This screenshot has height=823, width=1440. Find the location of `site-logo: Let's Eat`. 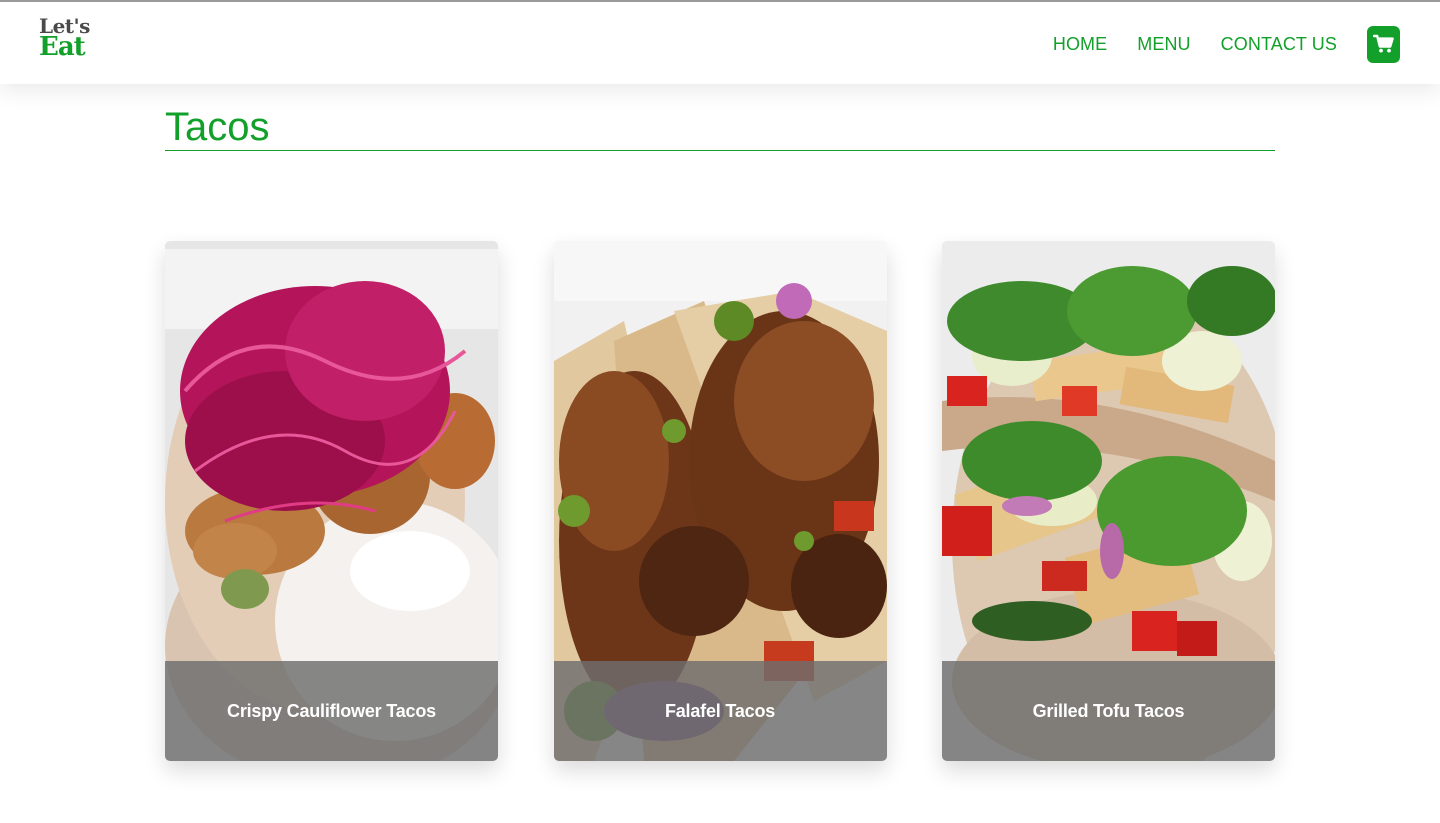

site-logo: Let's Eat is located at coordinates (68, 39).